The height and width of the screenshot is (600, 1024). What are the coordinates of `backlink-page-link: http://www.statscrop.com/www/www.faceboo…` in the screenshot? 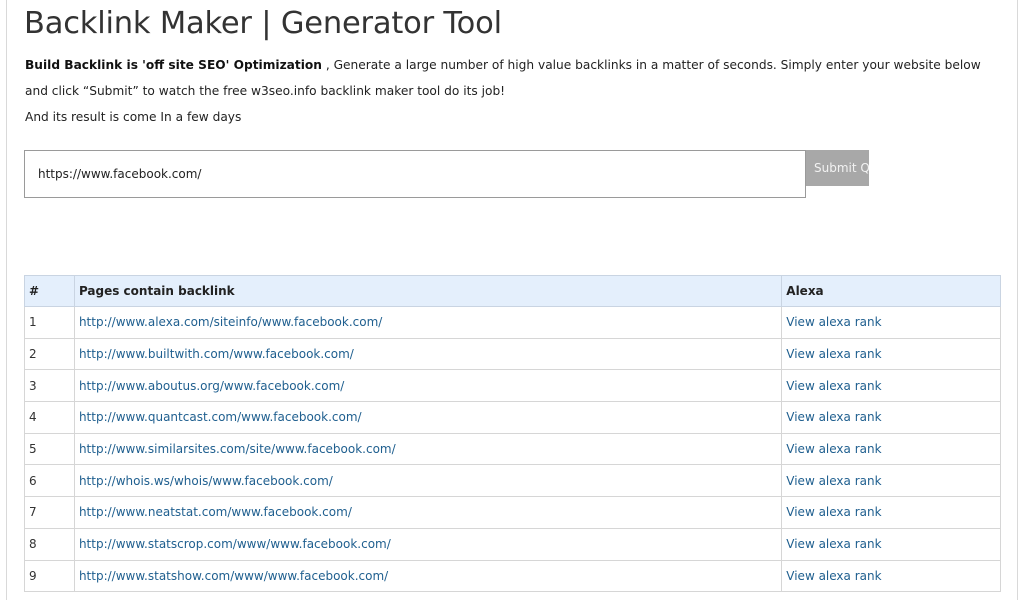 It's located at (235, 544).